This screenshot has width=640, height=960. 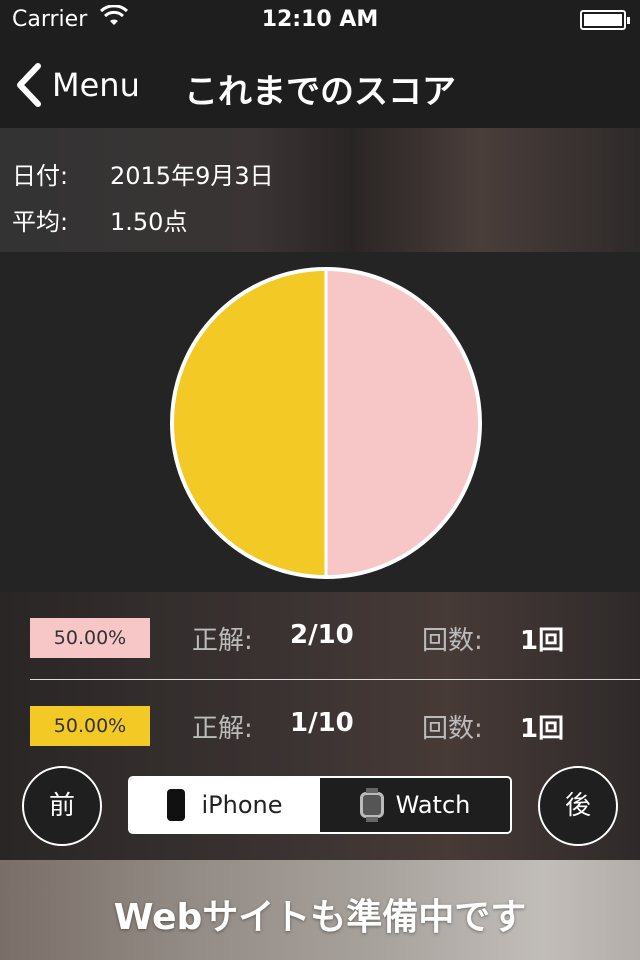 I want to click on average-value: 1.50点, so click(x=149, y=222).